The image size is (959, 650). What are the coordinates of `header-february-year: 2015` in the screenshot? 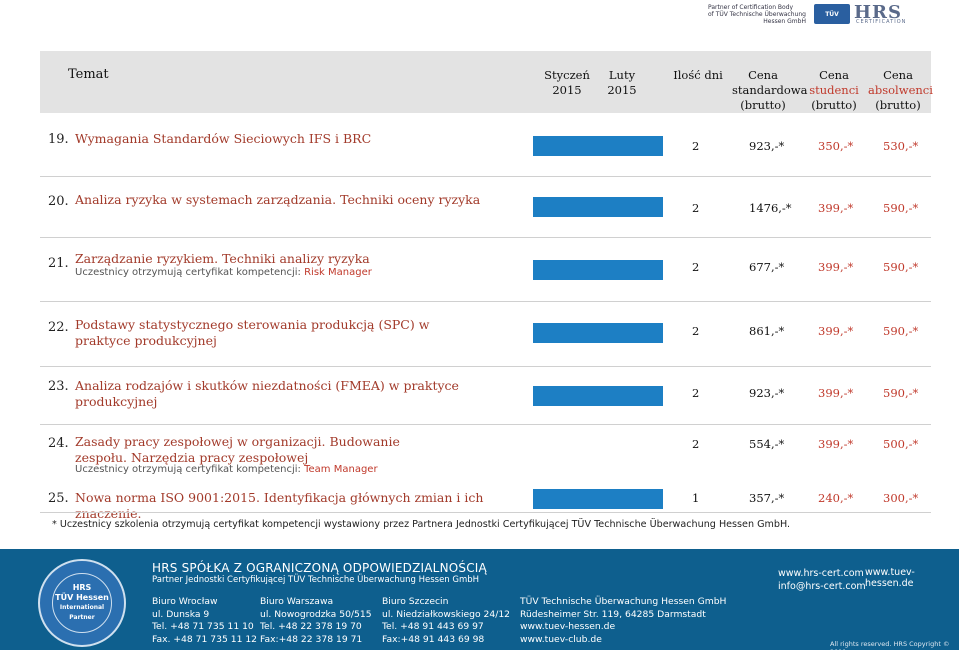 It's located at (622, 90).